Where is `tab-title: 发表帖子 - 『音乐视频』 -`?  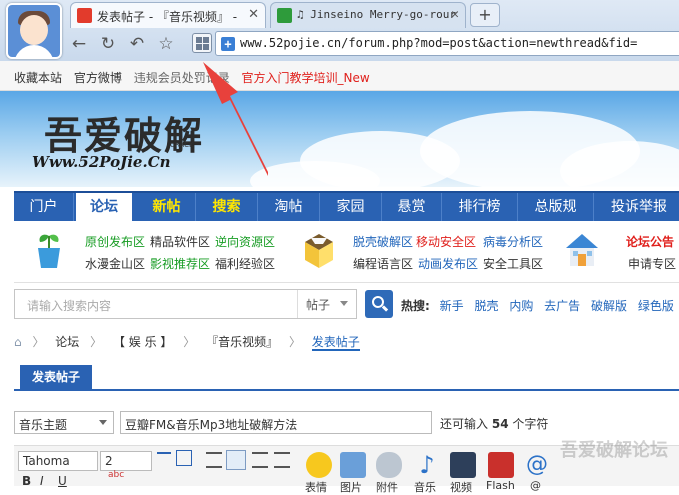
tab-title: 发表帖子 - 『音乐视频』 - is located at coordinates (167, 17).